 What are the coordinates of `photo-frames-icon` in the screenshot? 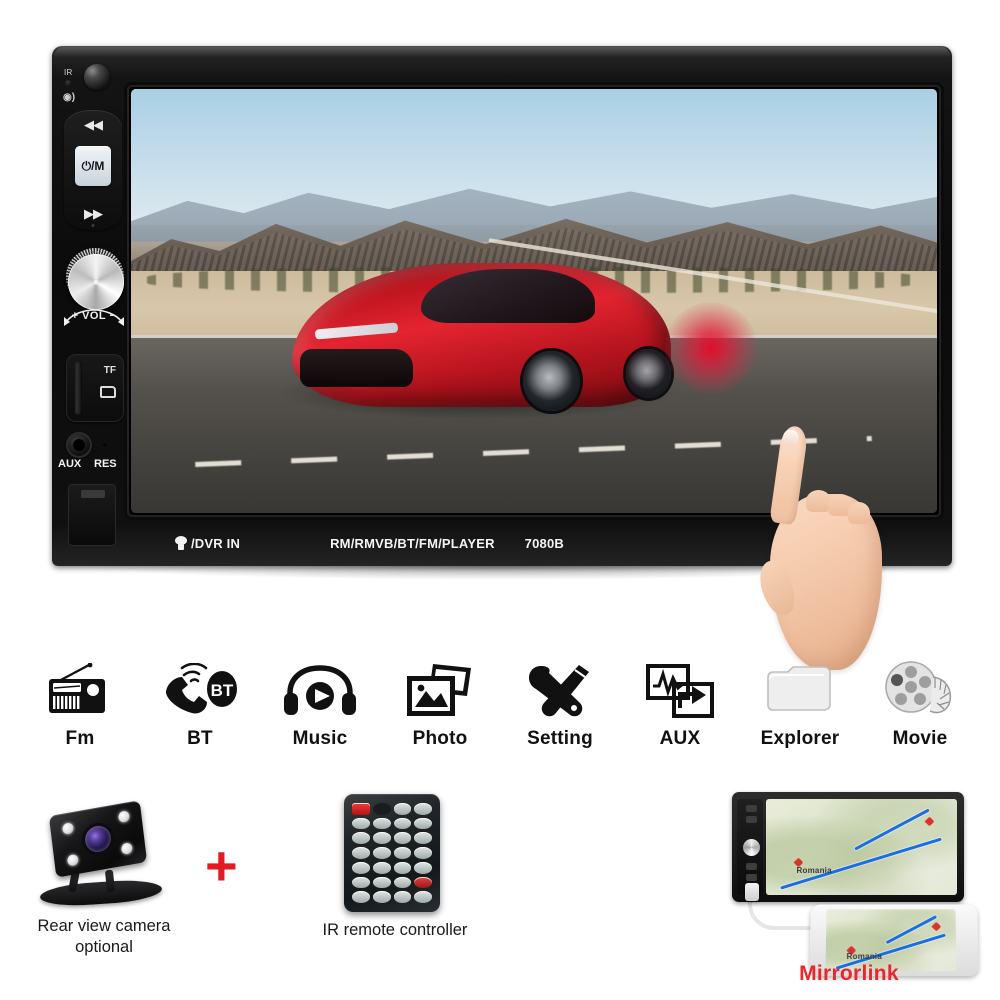 It's located at (440, 691).